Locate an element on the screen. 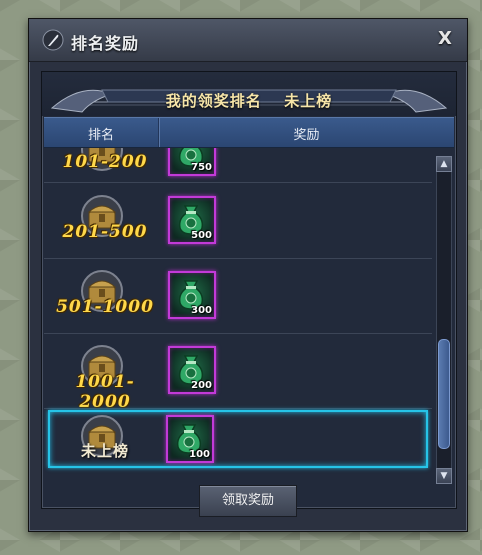 The height and width of the screenshot is (555, 482). table-row: 501-1000 300 is located at coordinates (238, 296).